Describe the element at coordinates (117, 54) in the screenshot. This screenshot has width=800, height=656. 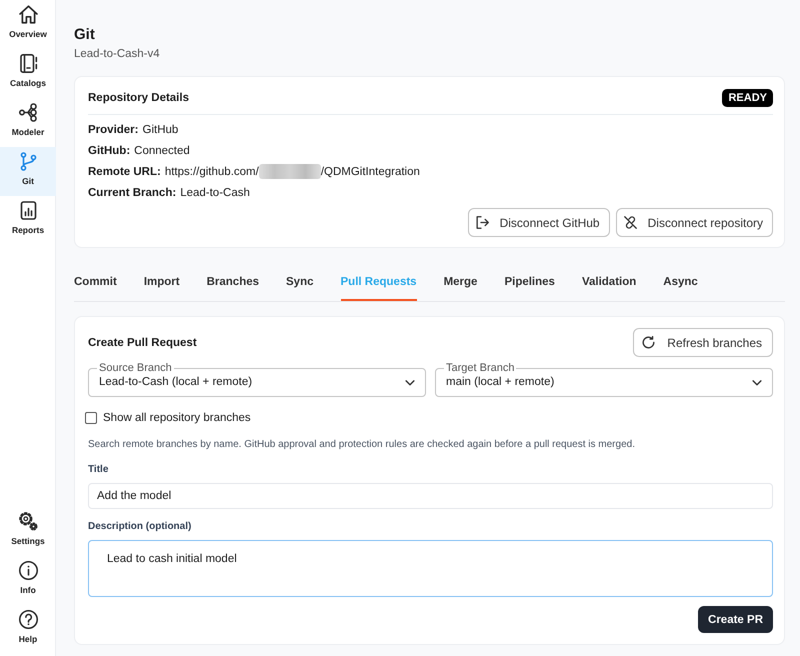
I see `page-subtitle: Lead-to-Cash-v4` at that location.